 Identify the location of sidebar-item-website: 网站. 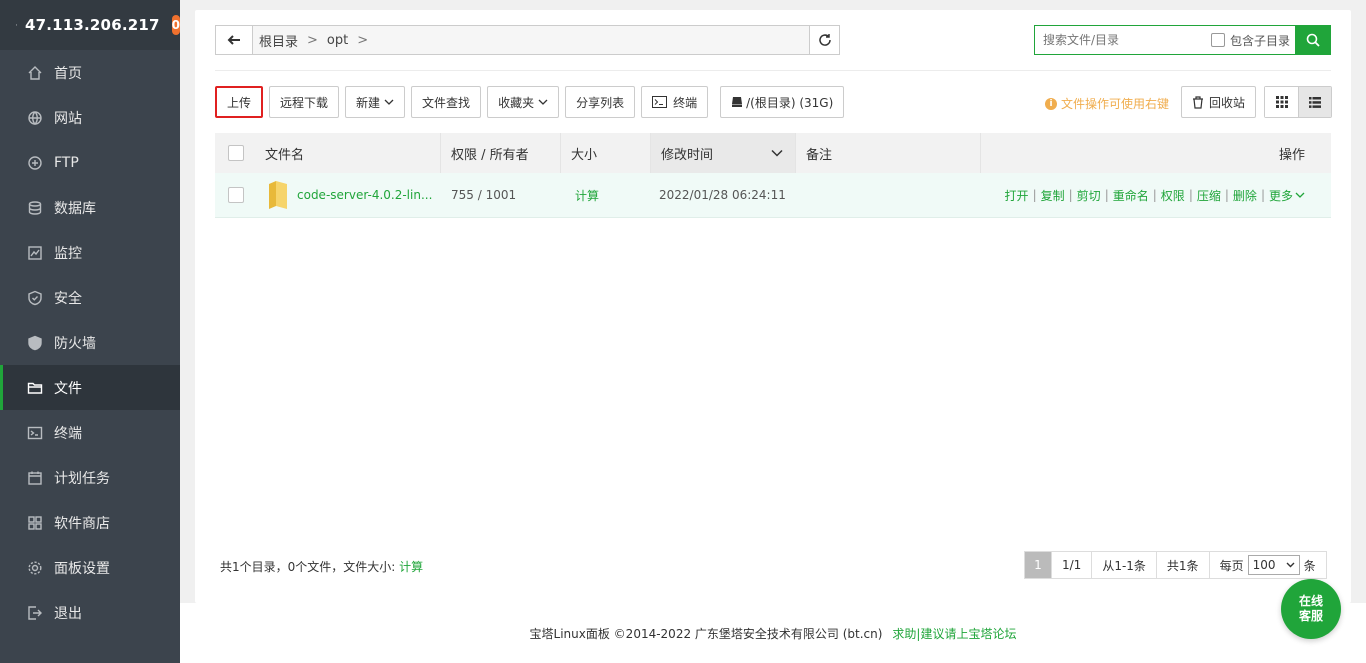
(90, 117).